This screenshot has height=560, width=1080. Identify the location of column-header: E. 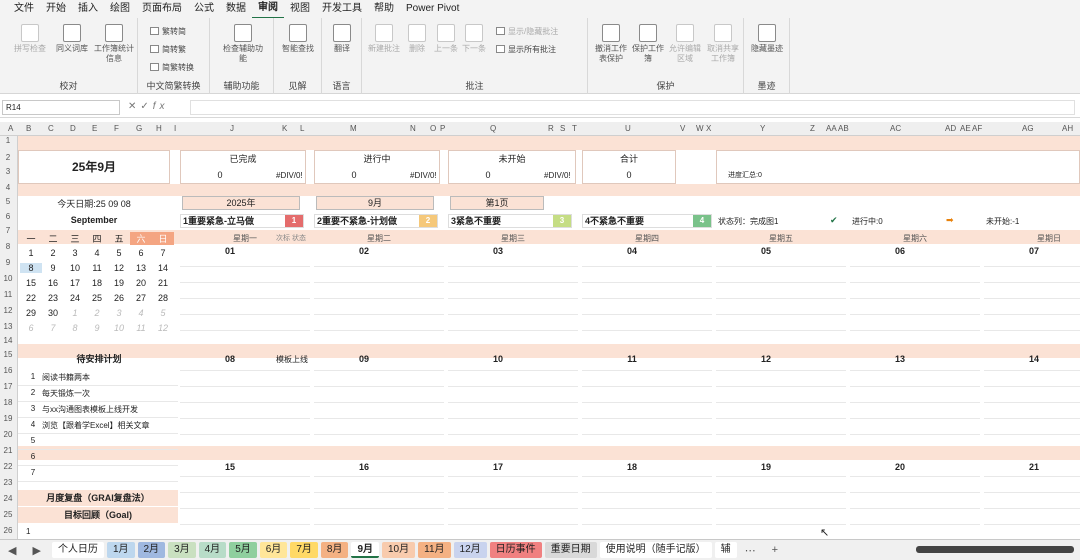
(94, 129).